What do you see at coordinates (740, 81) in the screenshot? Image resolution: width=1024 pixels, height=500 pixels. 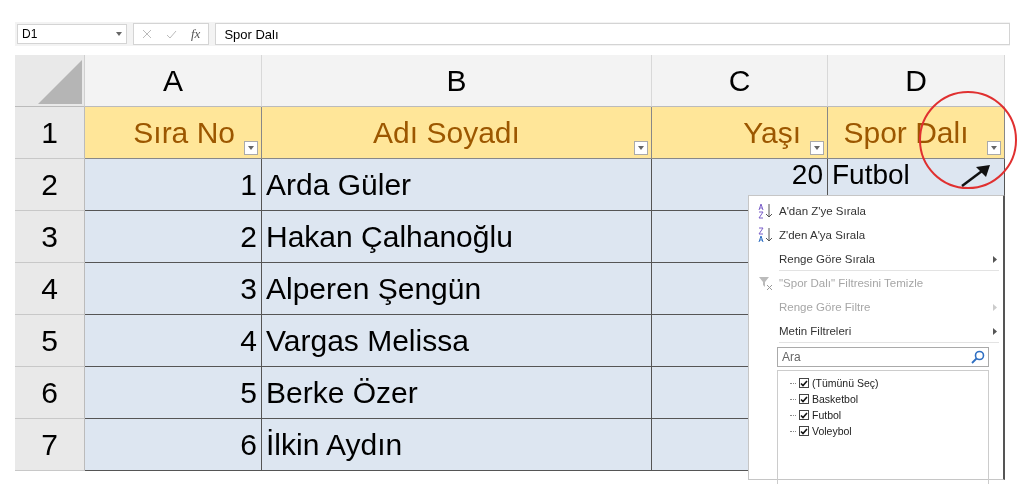 I see `column-header: C` at bounding box center [740, 81].